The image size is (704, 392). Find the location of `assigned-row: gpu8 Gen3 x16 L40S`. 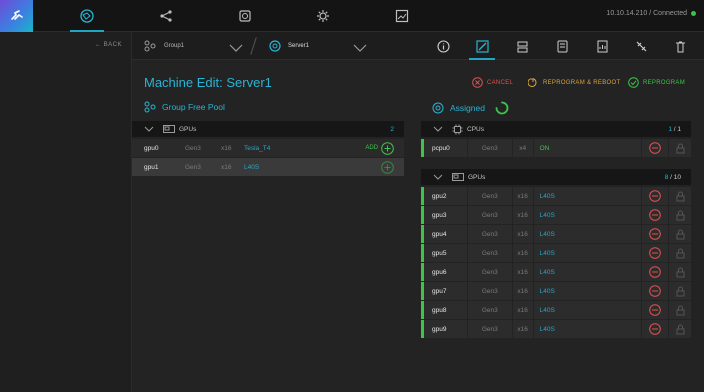

assigned-row: gpu8 Gen3 x16 L40S is located at coordinates (556, 310).